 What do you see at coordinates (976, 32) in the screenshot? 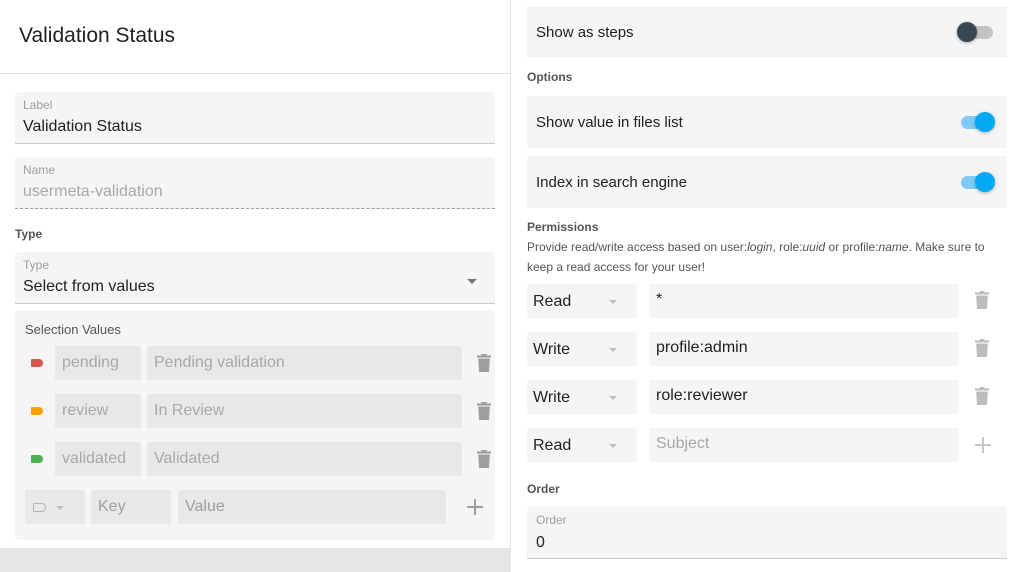
I see `show-as-steps-toggle` at bounding box center [976, 32].